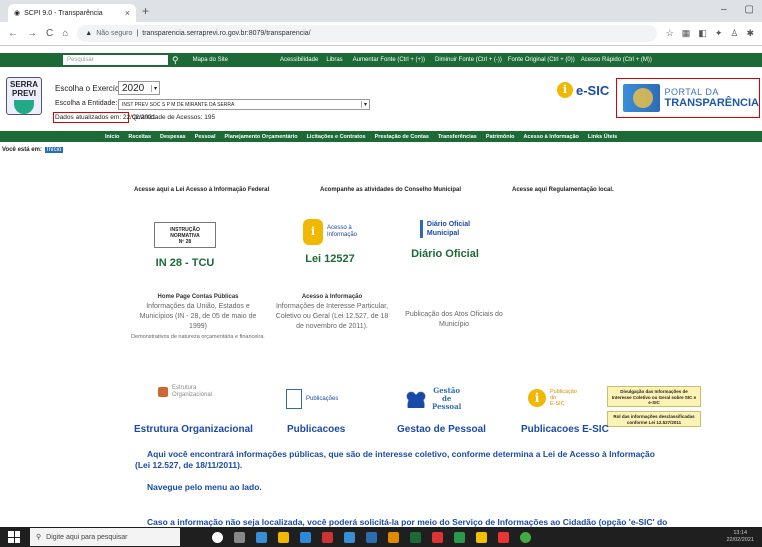 The width and height of the screenshot is (762, 547). Describe the element at coordinates (299, 60) in the screenshot. I see `accessibility-link: Acessibilidade` at that location.